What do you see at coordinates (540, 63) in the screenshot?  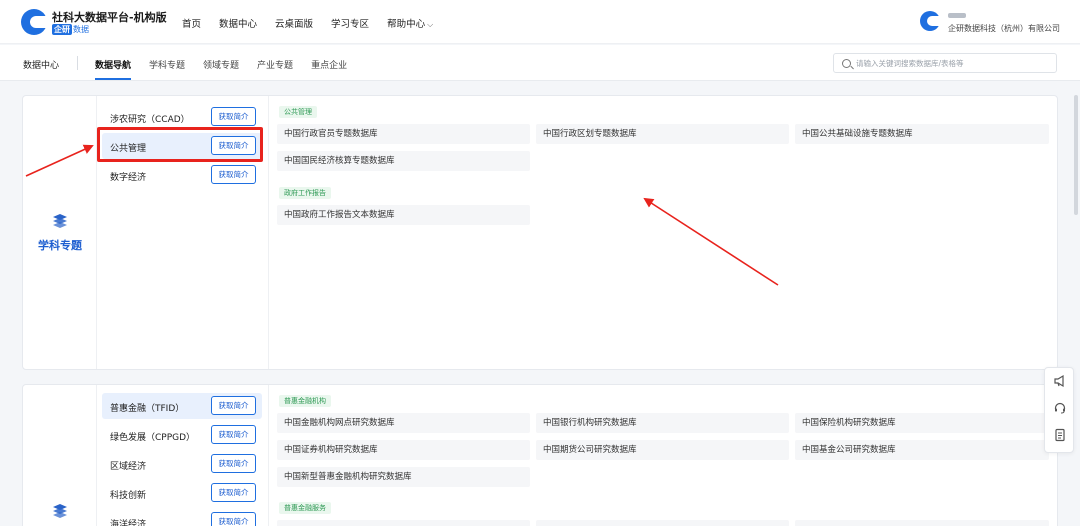 I see `sub-nav-bar: 数据中心 数据导航 学科专题 领域专题 产业专题 重点企业` at bounding box center [540, 63].